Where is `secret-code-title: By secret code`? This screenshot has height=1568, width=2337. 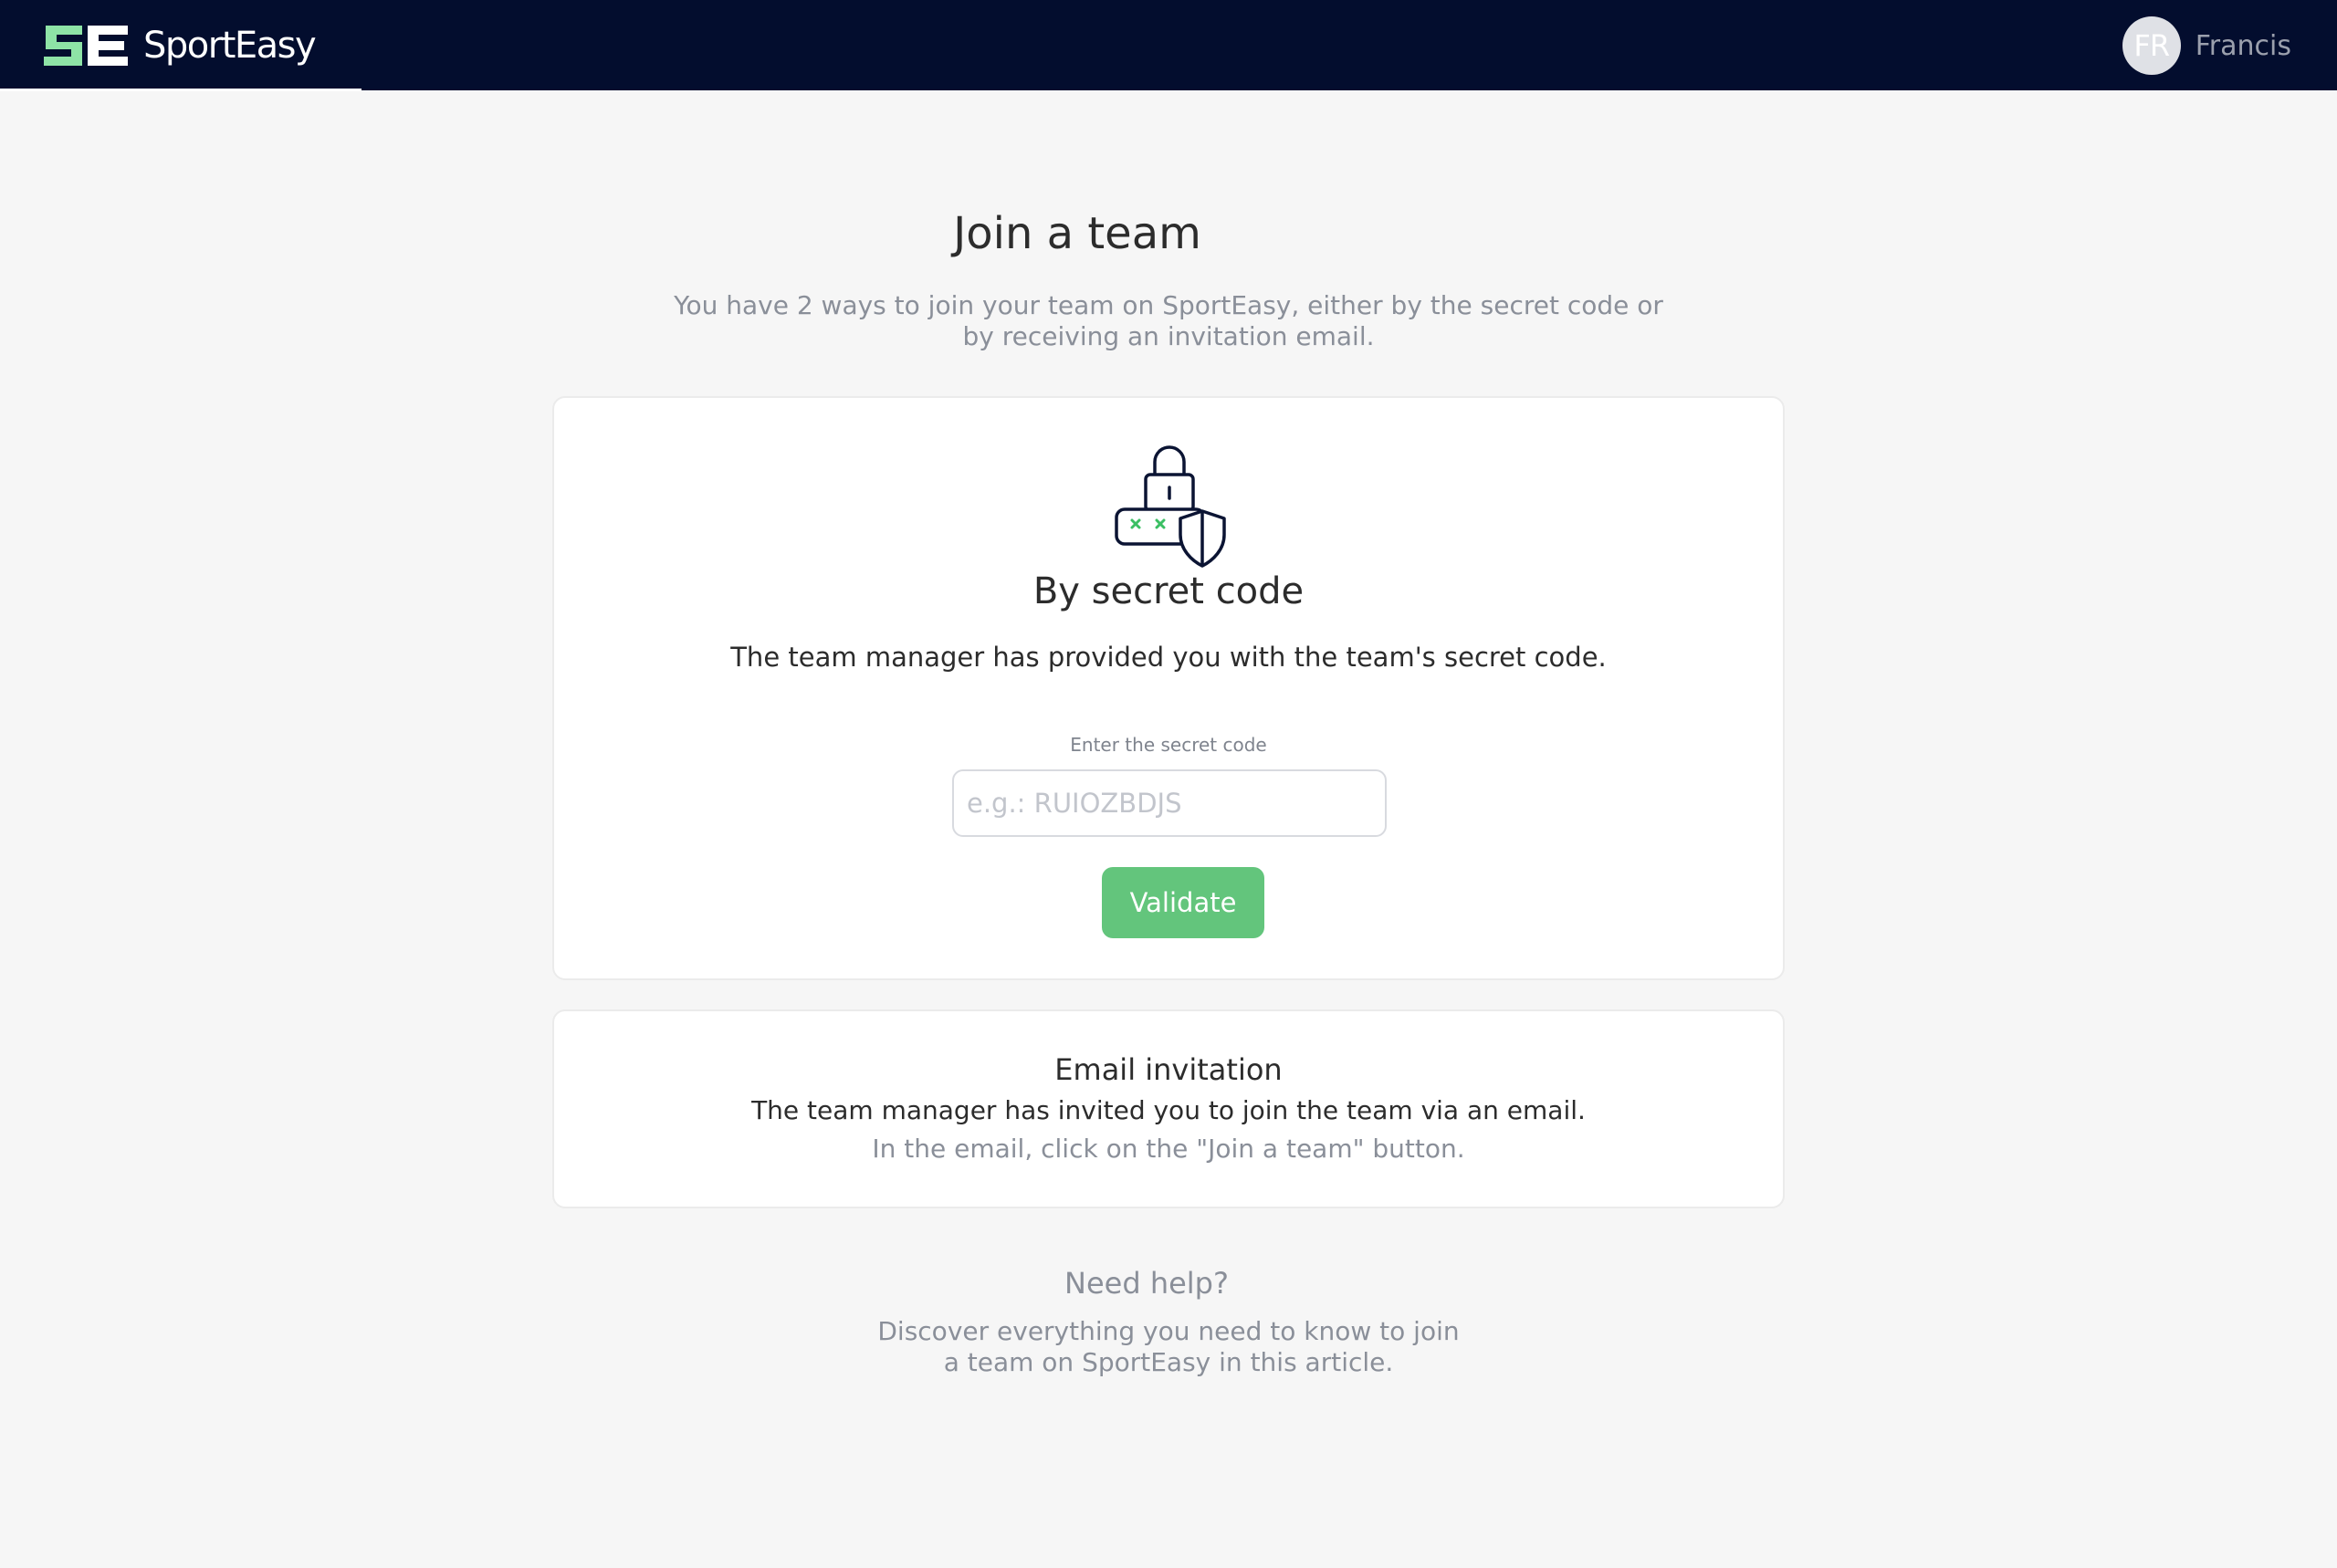 secret-code-title: By secret code is located at coordinates (1168, 591).